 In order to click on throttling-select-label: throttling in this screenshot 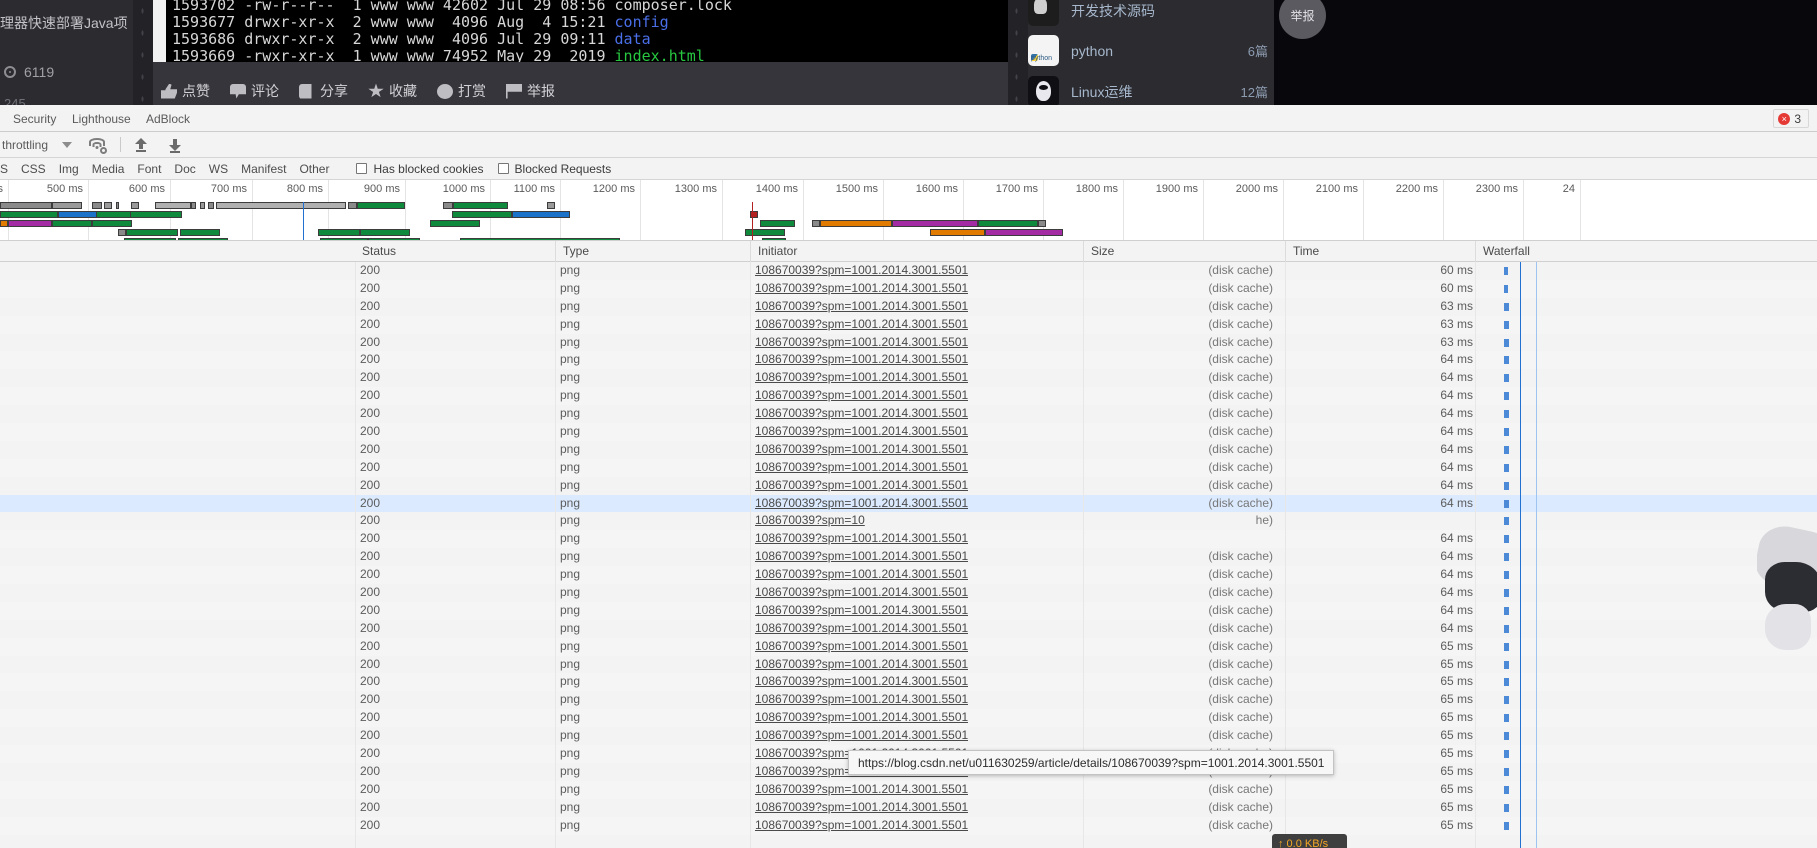, I will do `click(25, 145)`.